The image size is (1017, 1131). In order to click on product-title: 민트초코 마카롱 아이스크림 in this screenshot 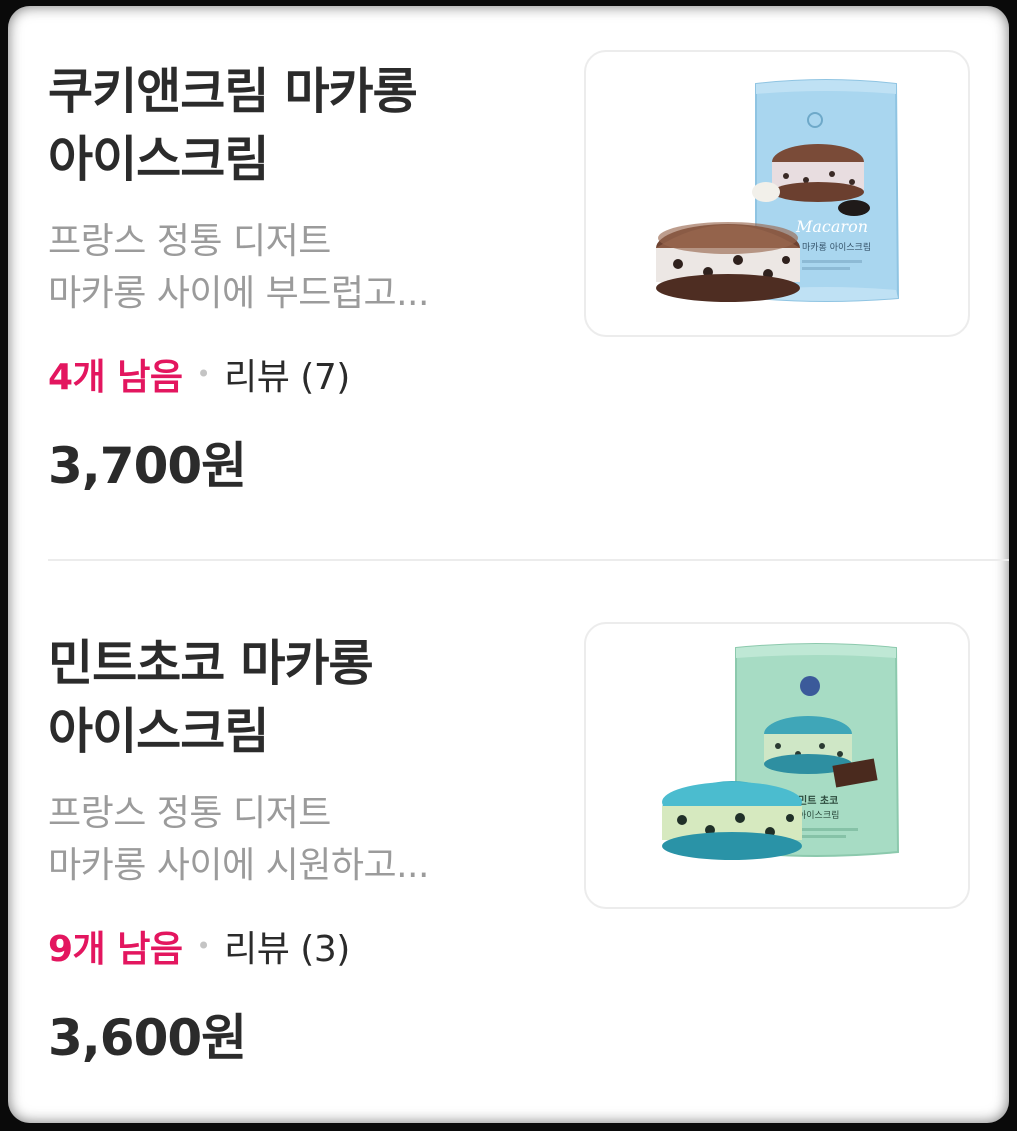, I will do `click(298, 698)`.